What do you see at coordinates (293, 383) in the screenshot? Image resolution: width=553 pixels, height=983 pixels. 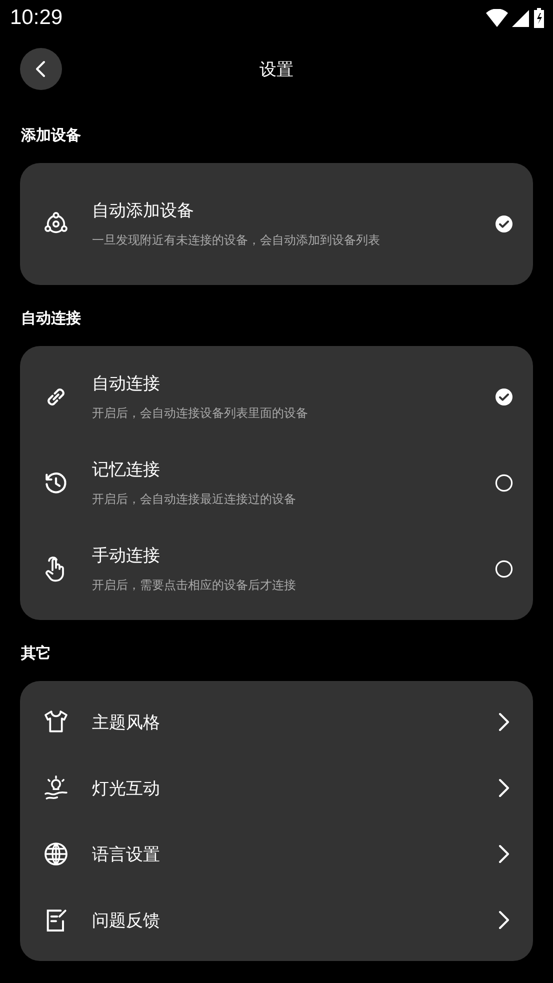 I see `setting-title: 自动连接` at bounding box center [293, 383].